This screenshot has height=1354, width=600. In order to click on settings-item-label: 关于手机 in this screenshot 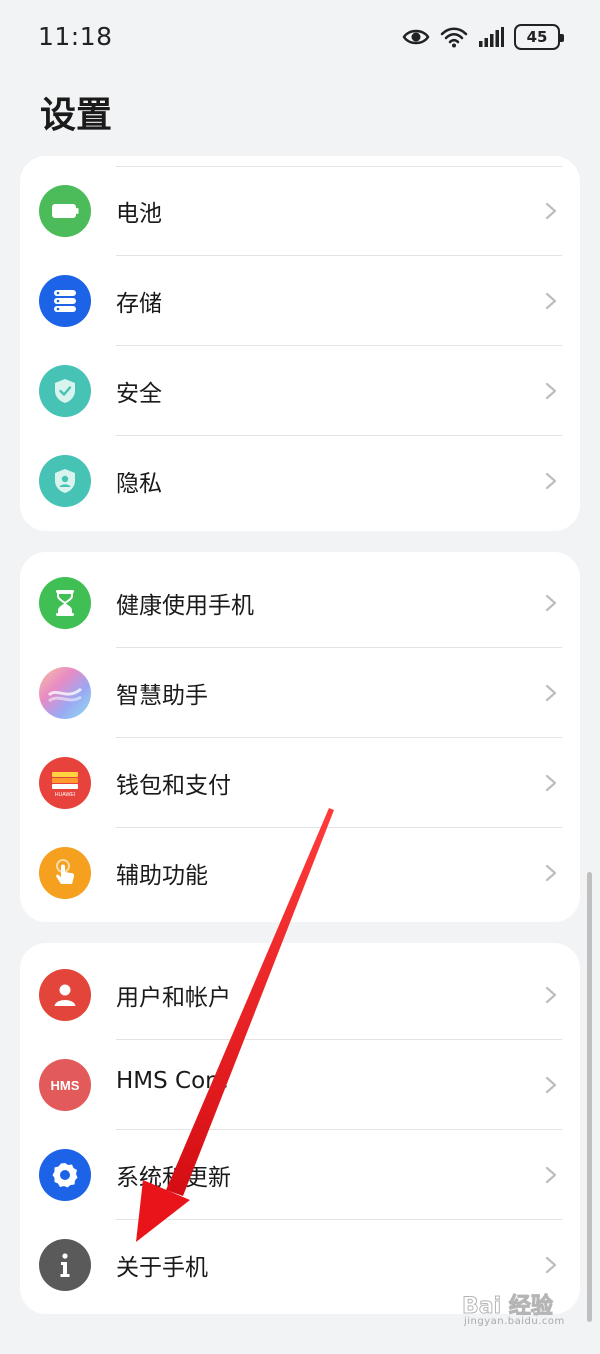, I will do `click(162, 1268)`.